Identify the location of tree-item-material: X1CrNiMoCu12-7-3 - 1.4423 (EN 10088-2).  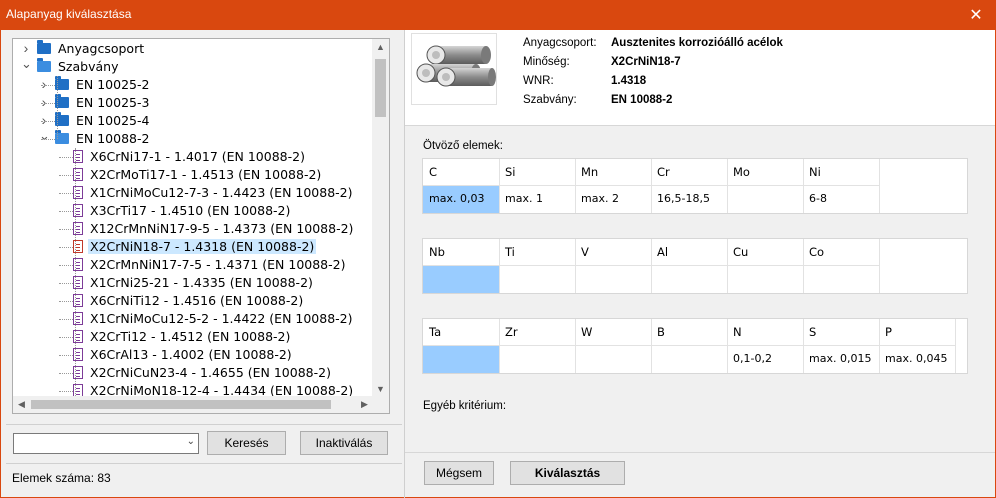
(214, 193).